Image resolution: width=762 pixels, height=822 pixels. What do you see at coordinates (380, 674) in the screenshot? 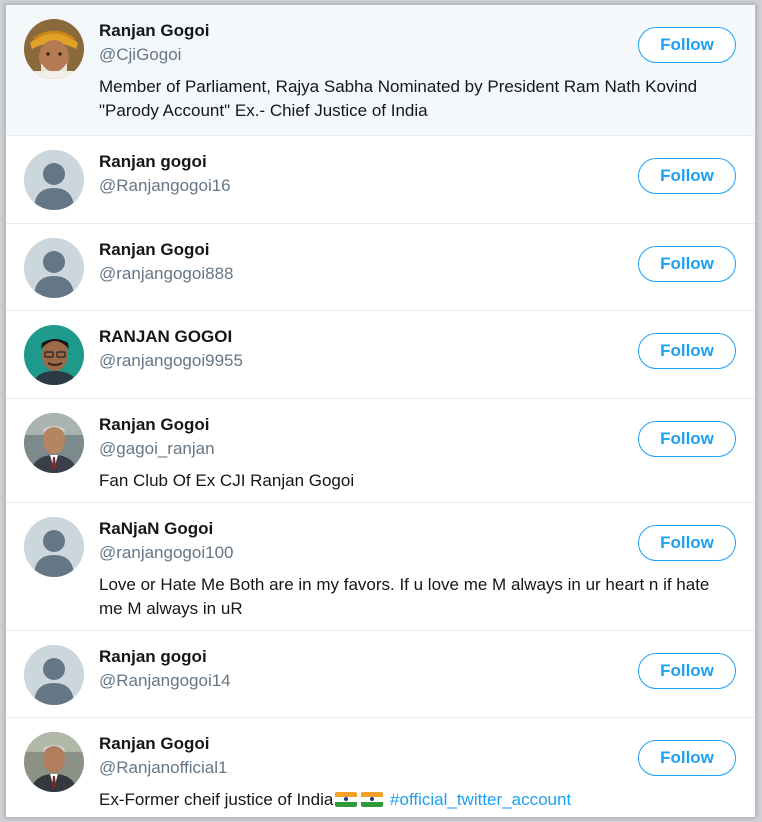
I see `user-row: Ranjan gogoi @Ranjangogoi14 Follow` at bounding box center [380, 674].